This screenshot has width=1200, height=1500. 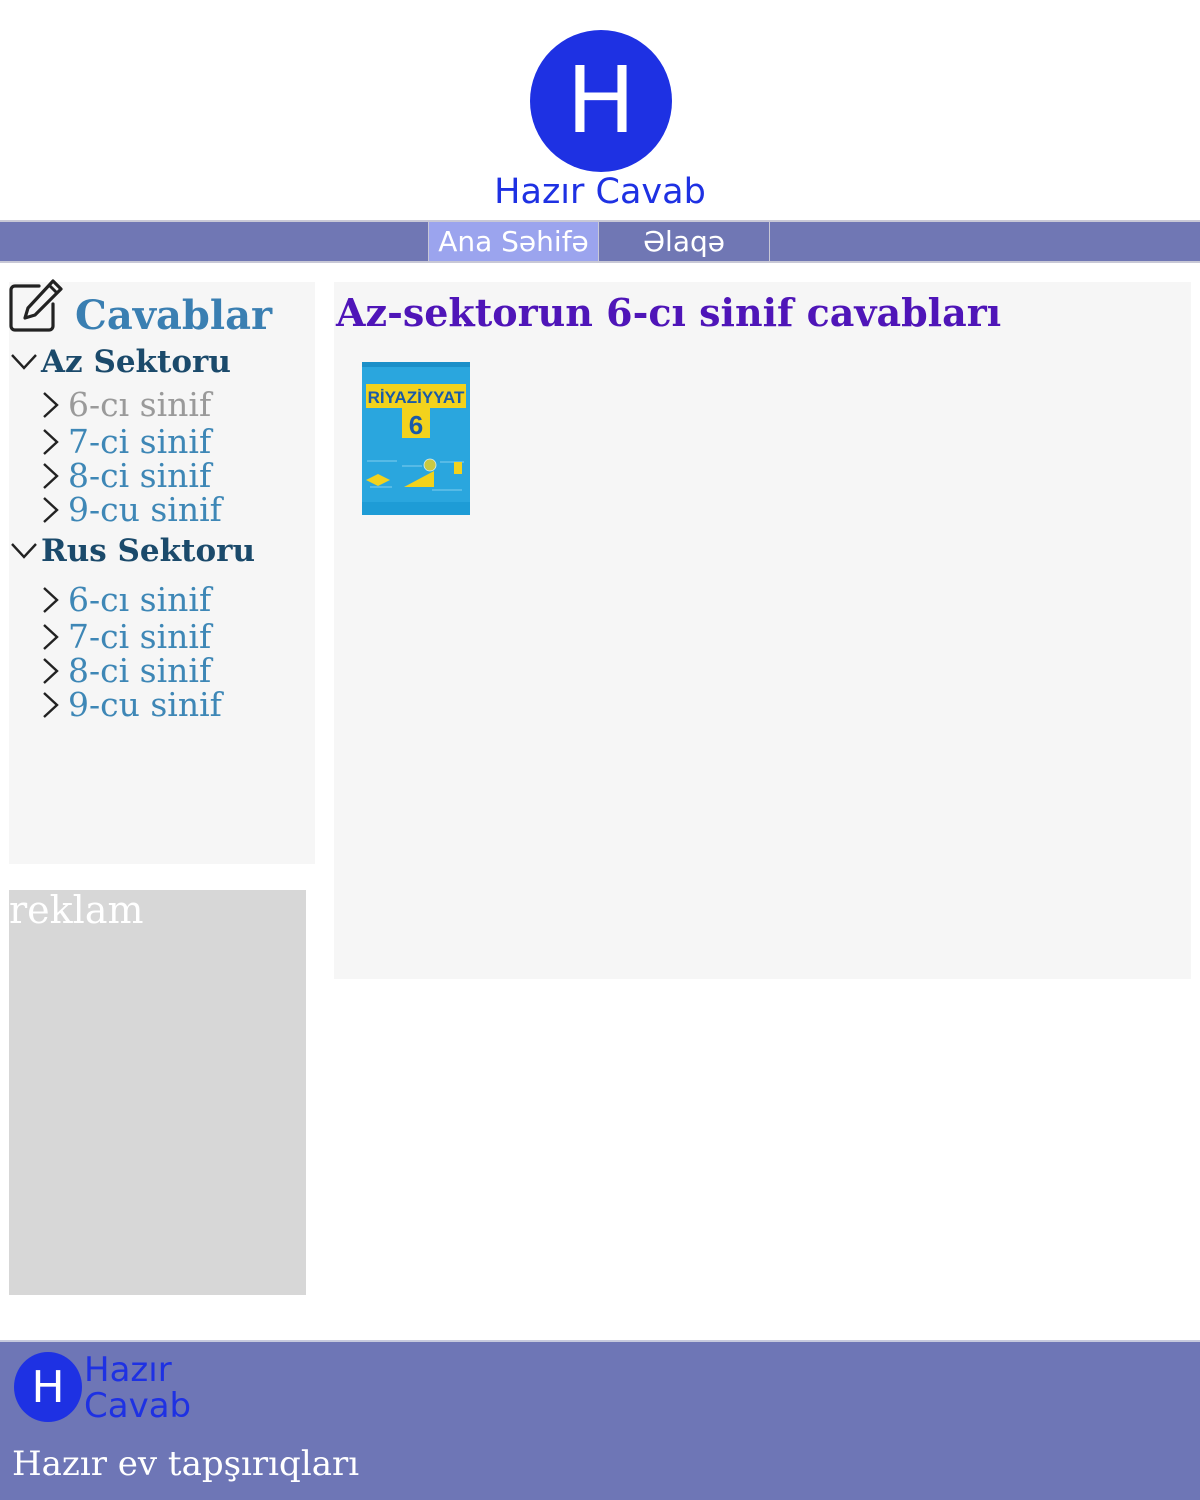 What do you see at coordinates (162, 441) in the screenshot?
I see `sidebar-item-az-grade-7: 7-ci sinif` at bounding box center [162, 441].